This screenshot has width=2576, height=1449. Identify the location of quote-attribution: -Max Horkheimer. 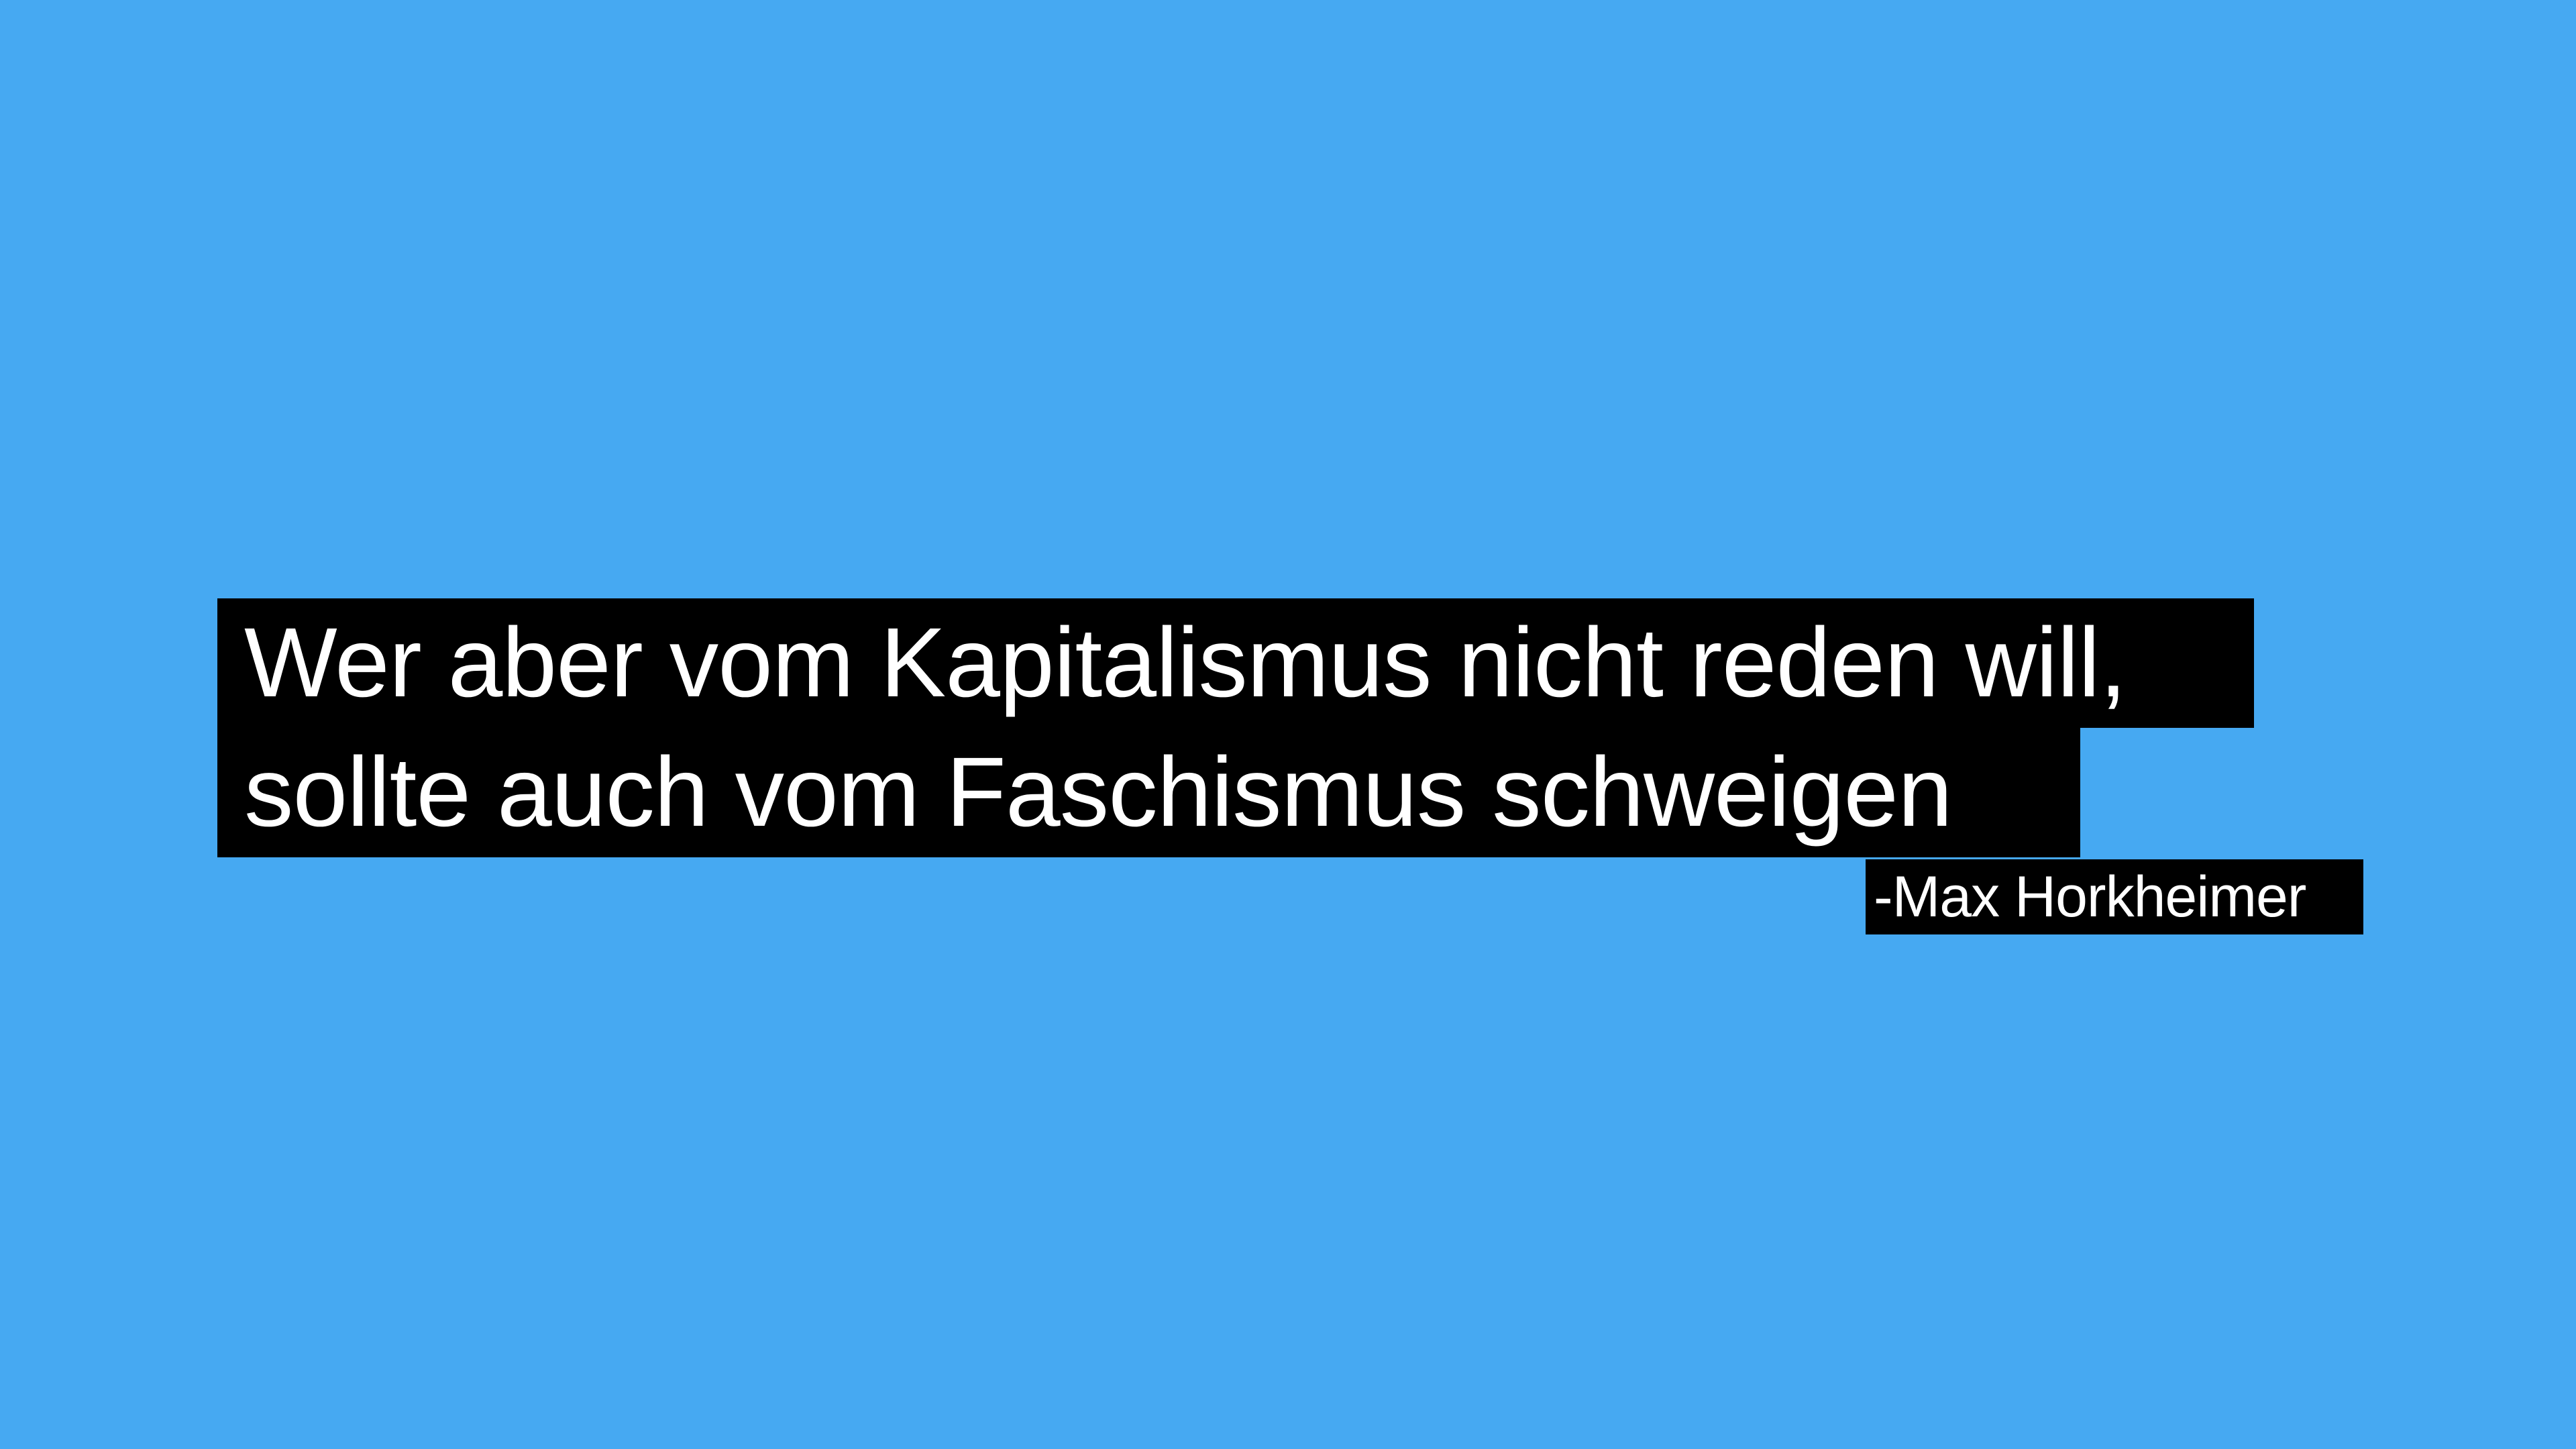
(2114, 896).